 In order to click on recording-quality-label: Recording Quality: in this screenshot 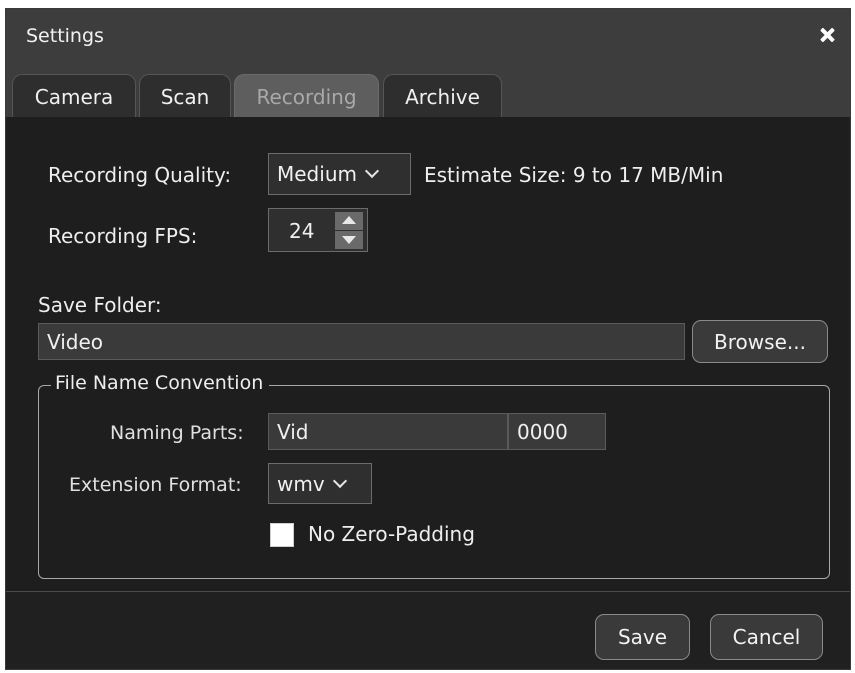, I will do `click(140, 175)`.